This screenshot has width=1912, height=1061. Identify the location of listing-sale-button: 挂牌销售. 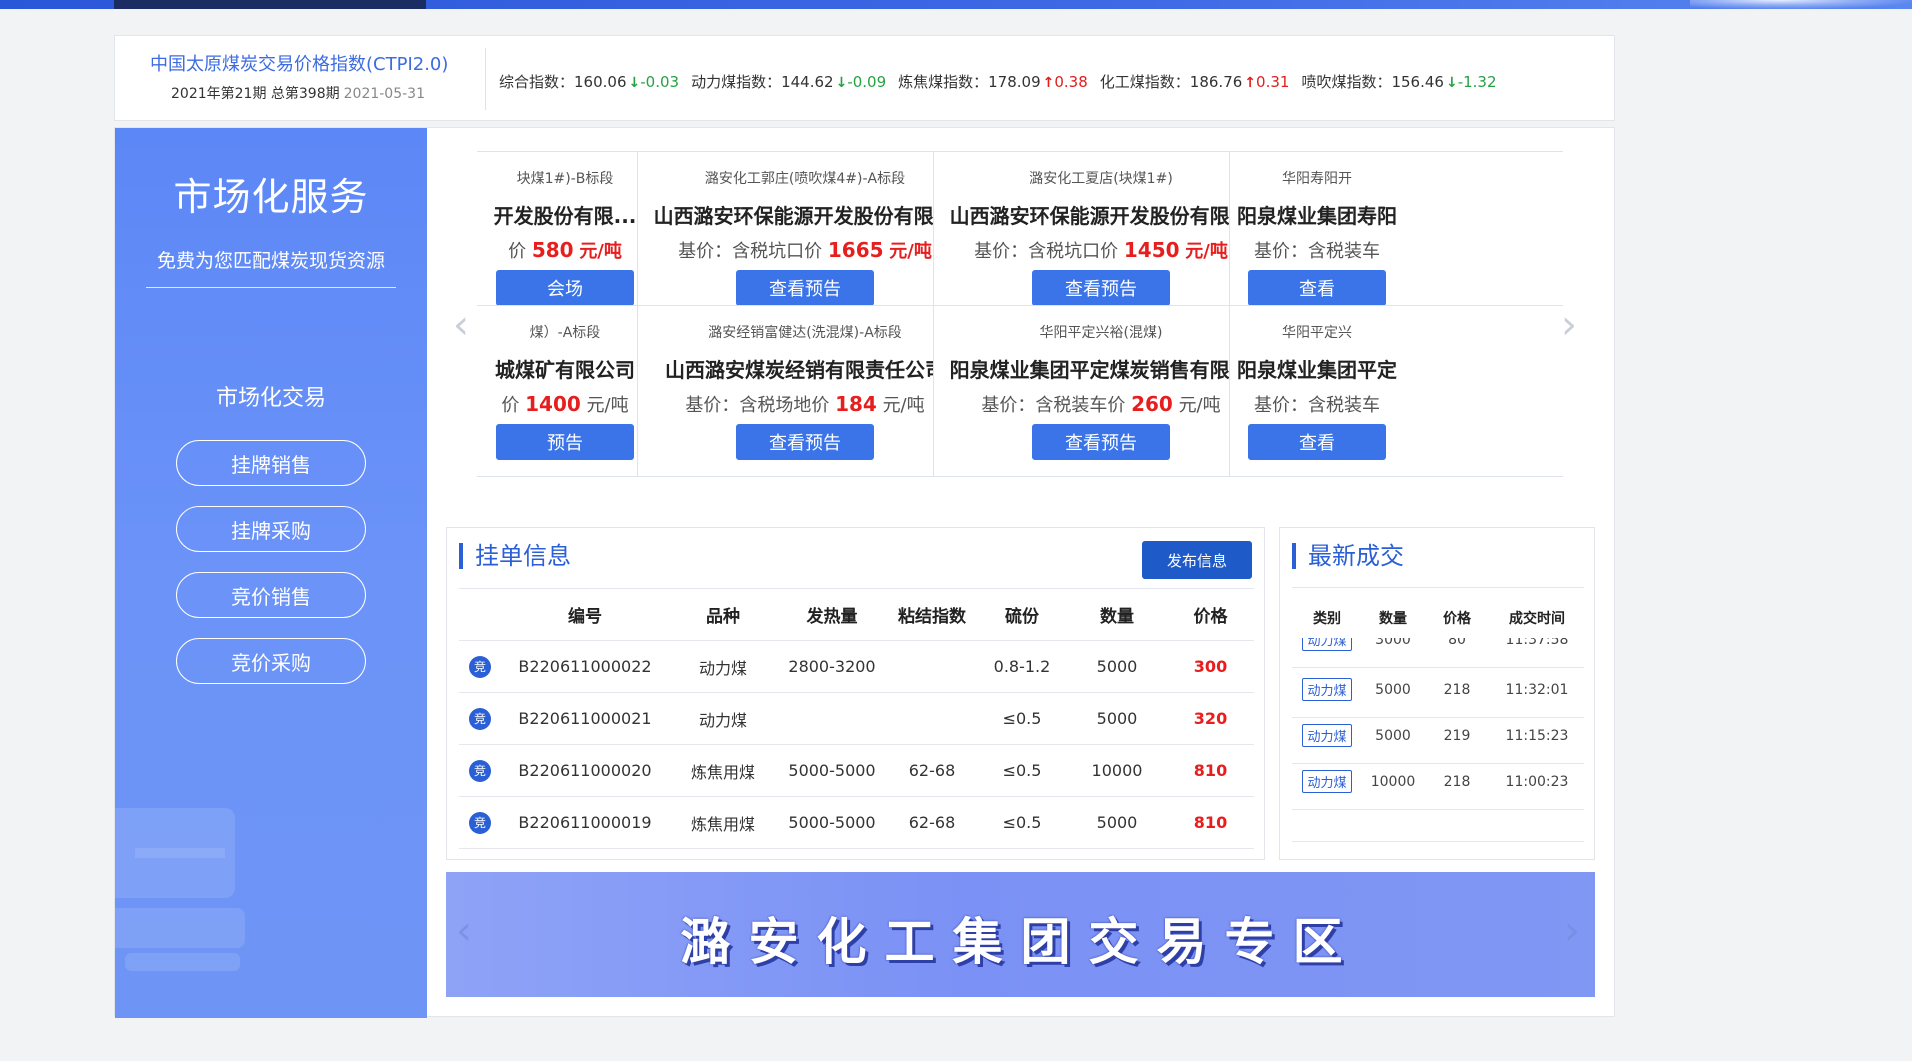
(271, 463).